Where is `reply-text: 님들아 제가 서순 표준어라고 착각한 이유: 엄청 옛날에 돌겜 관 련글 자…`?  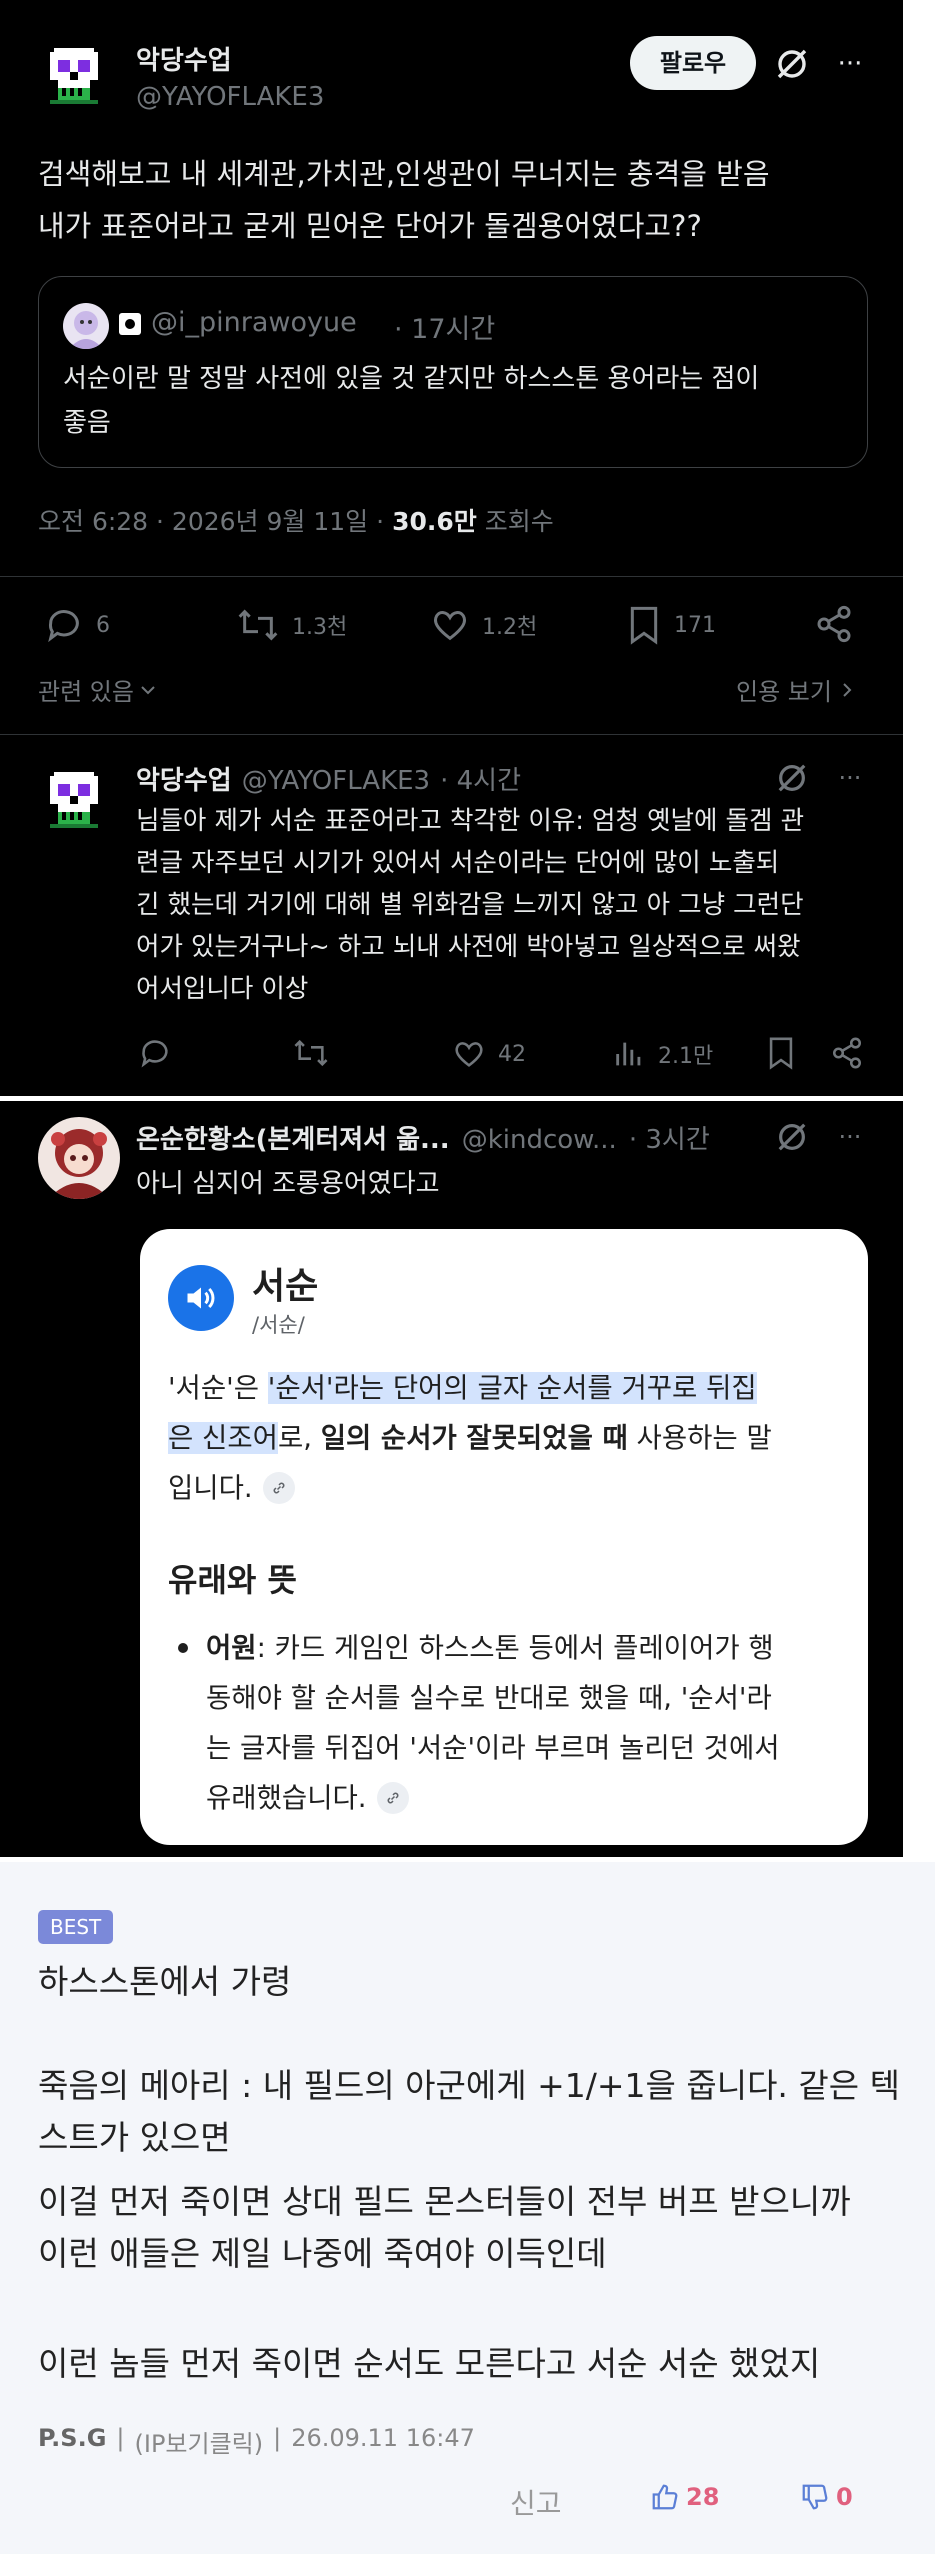
reply-text: 님들아 제가 서순 표준어라고 착각한 이유: 엄청 옛날에 돌겜 관 련글 자… is located at coordinates (470, 905).